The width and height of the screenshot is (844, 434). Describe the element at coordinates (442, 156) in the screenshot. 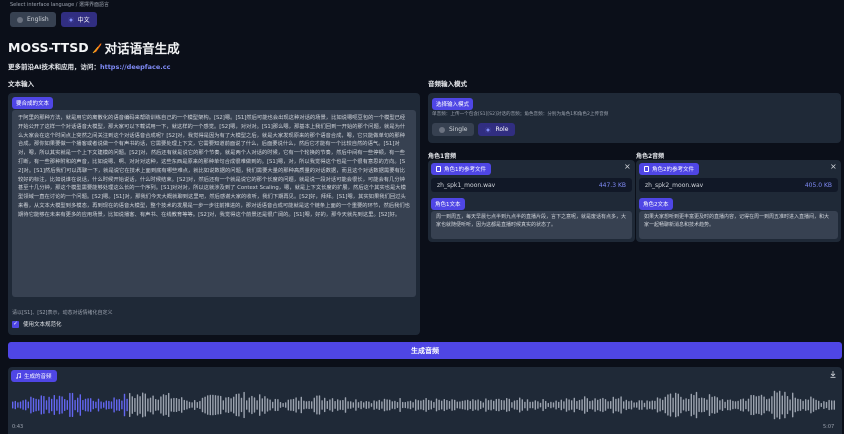

I see `role1-audio-title: 角色1音频` at that location.